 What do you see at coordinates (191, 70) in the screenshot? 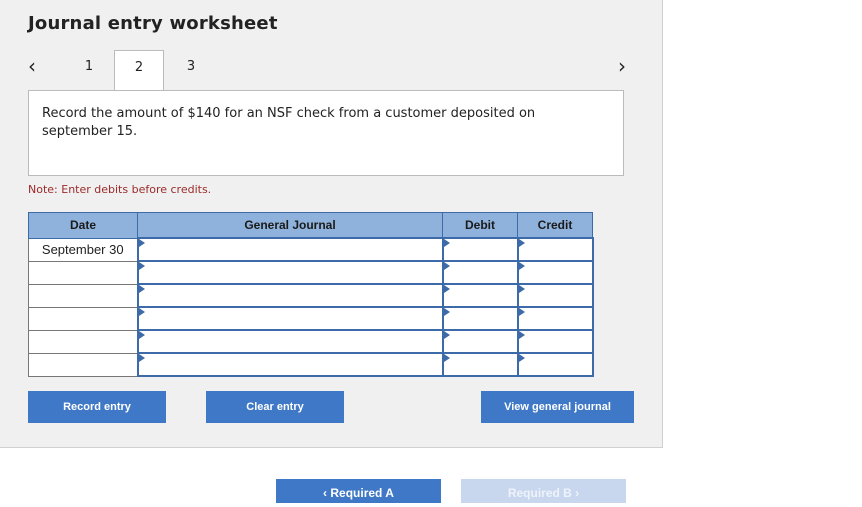
I see `tab-3: 3` at bounding box center [191, 70].